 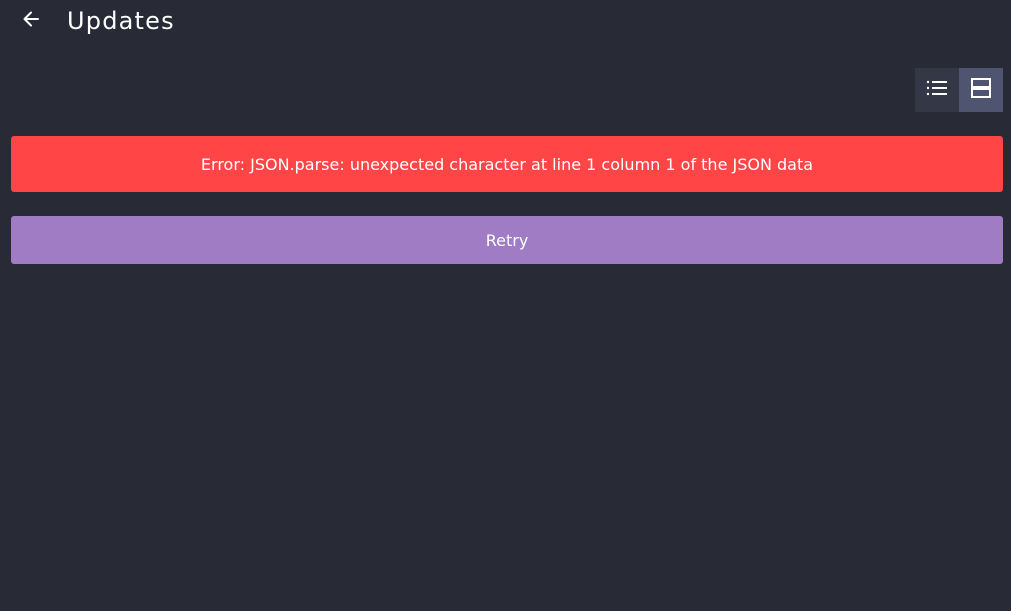 I want to click on view-mode-toggle, so click(x=959, y=90).